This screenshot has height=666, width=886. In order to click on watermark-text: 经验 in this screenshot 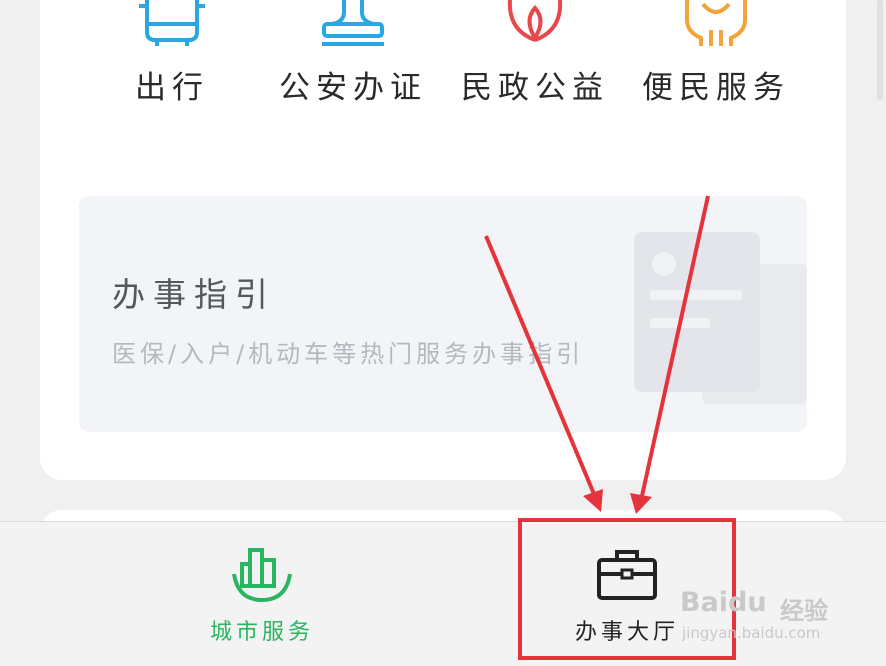, I will do `click(804, 611)`.